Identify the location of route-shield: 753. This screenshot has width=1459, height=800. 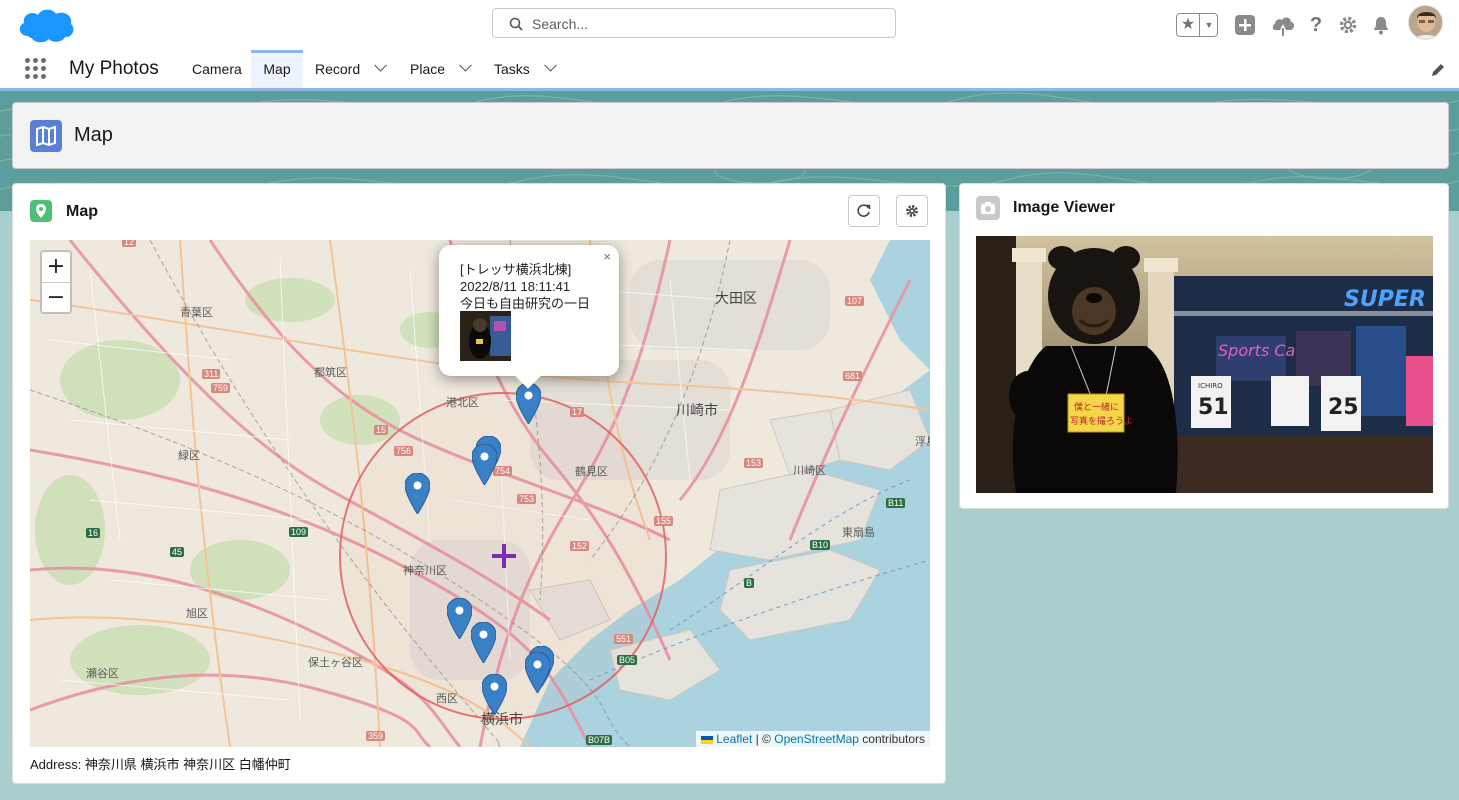
(527, 499).